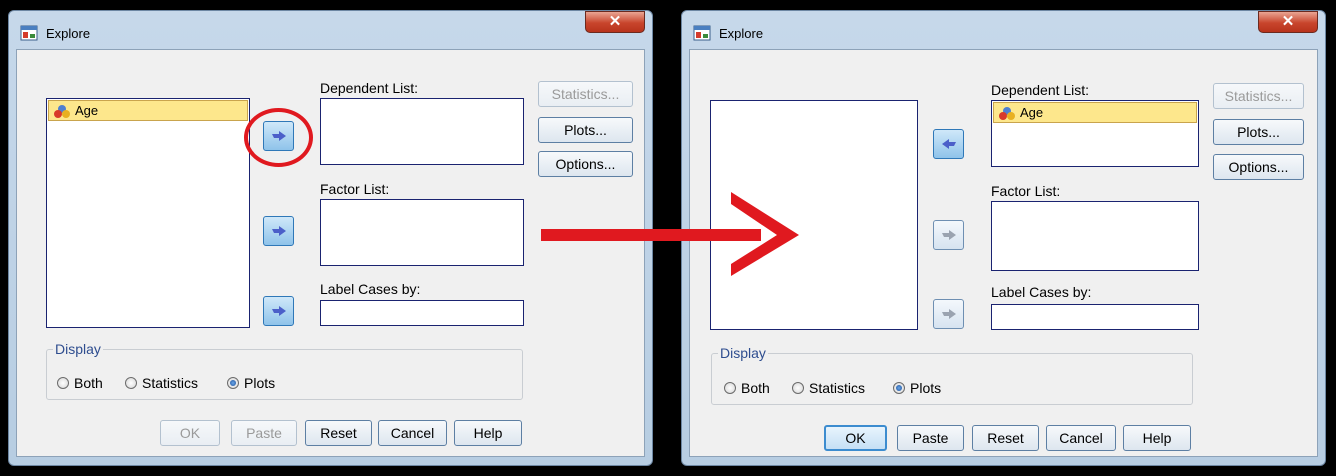 The width and height of the screenshot is (1336, 476). What do you see at coordinates (1095, 133) in the screenshot?
I see `dependent-list: Age` at bounding box center [1095, 133].